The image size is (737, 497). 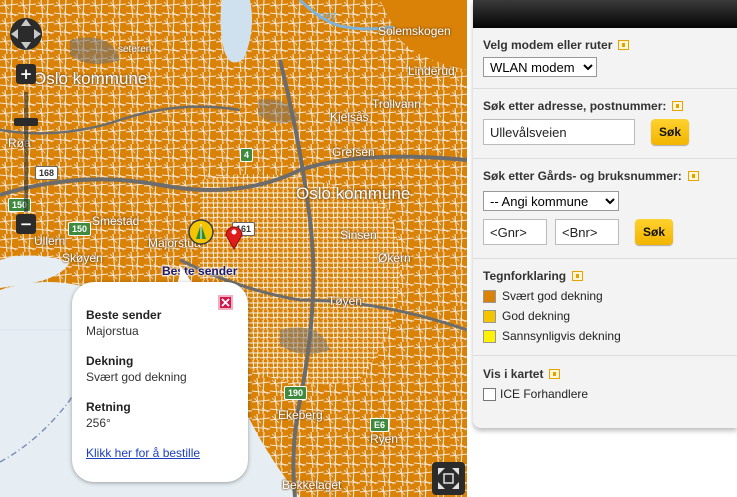 What do you see at coordinates (525, 276) in the screenshot?
I see `legend-title-text: Tegnforklaring` at bounding box center [525, 276].